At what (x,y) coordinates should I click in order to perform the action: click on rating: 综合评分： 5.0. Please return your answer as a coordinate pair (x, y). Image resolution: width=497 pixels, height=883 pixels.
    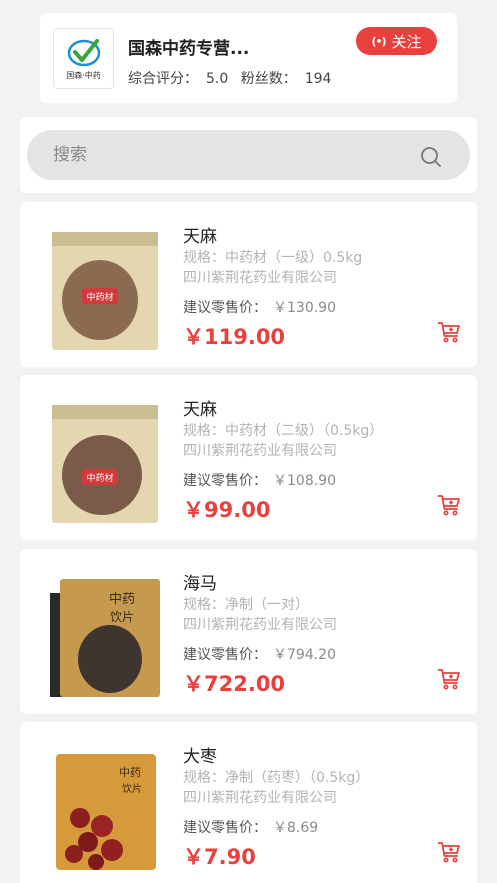
    Looking at the image, I should click on (178, 79).